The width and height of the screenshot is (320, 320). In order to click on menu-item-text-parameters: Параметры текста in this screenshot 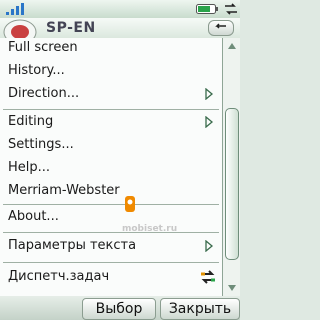, I will do `click(72, 246)`.